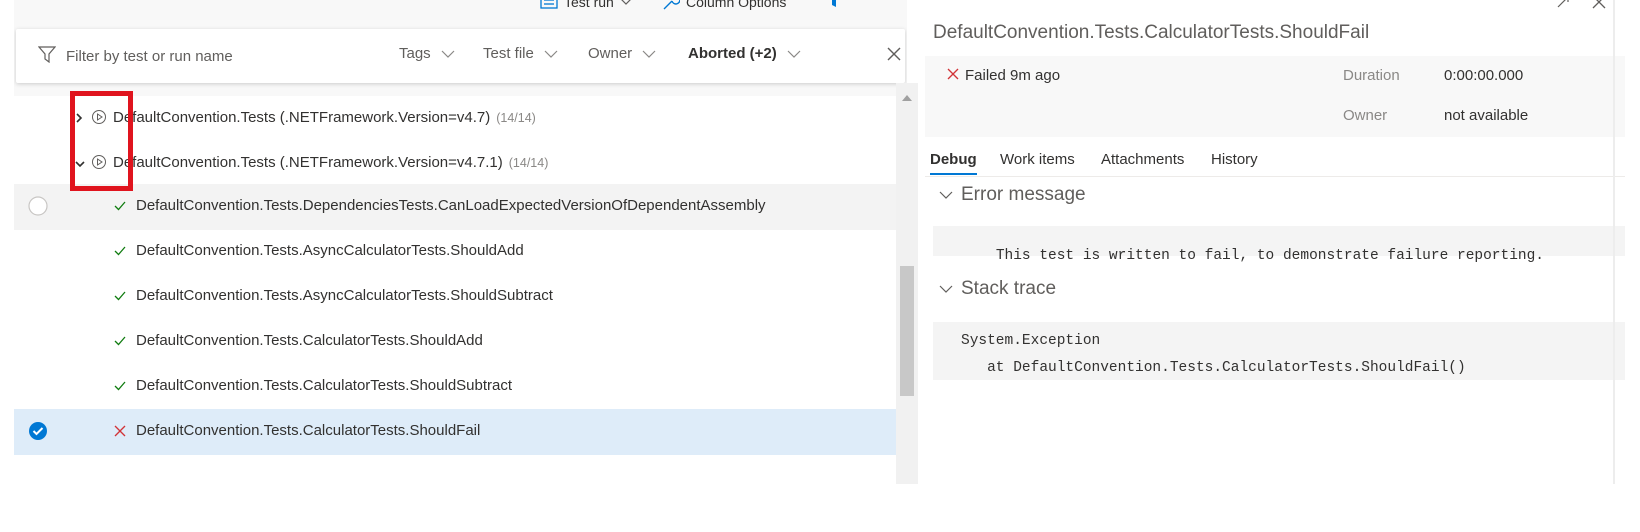 The height and width of the screenshot is (532, 1640). I want to click on filter-icon, so click(47, 57).